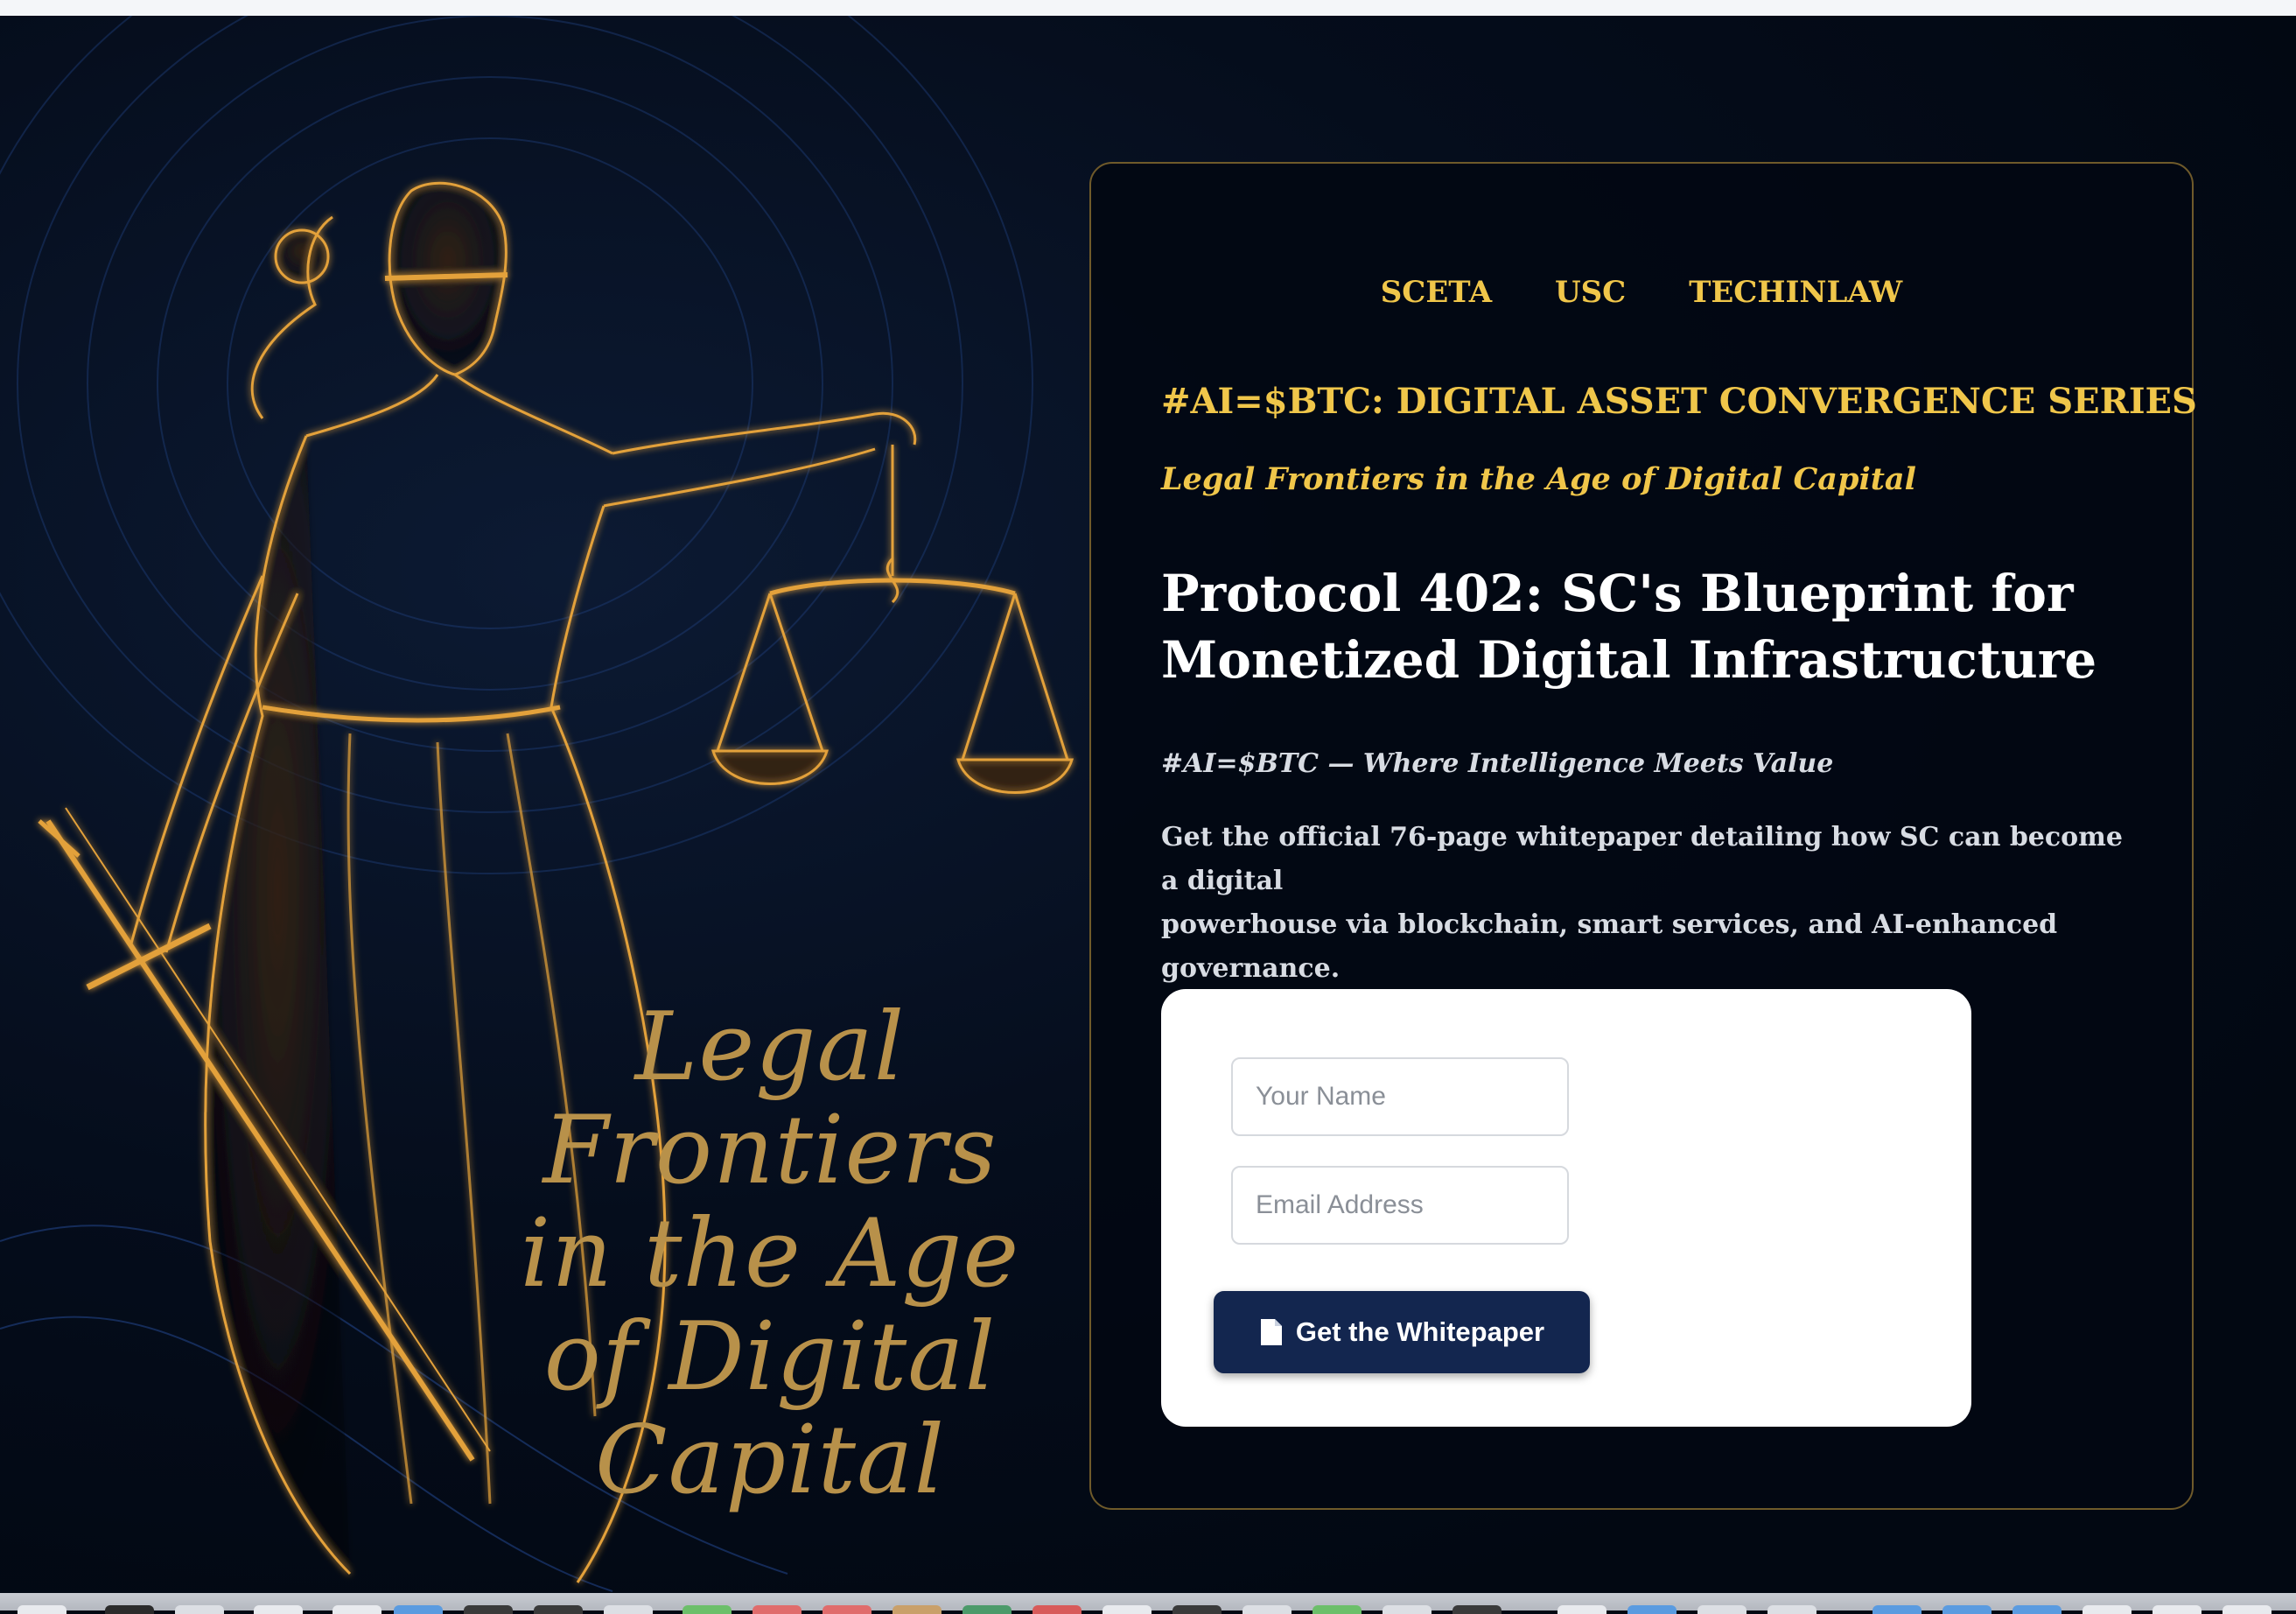  I want to click on logo-techinlaw: TECHINLAW, so click(1795, 293).